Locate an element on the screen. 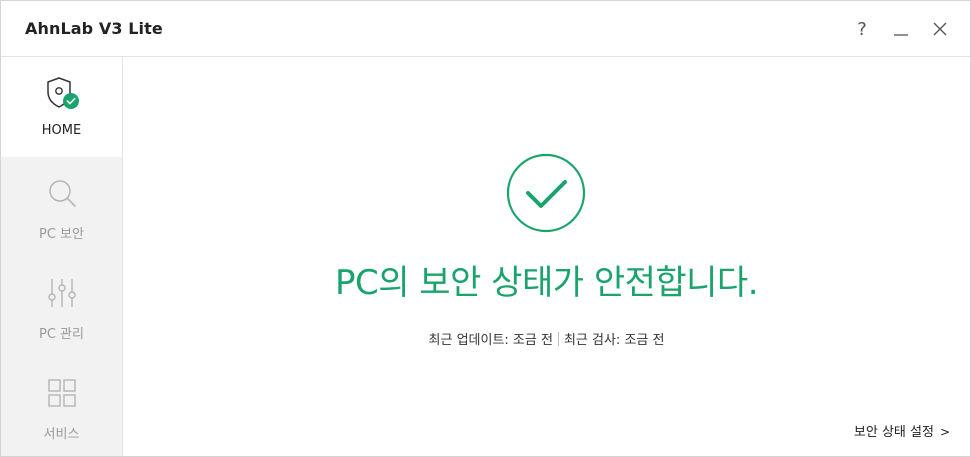 Image resolution: width=971 pixels, height=457 pixels. help-icon: ? is located at coordinates (862, 29).